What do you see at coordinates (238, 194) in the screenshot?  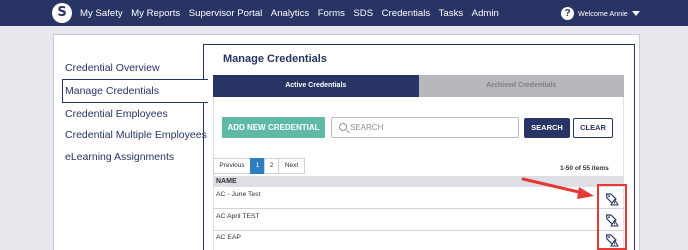 I see `row-name: AC - June Test` at bounding box center [238, 194].